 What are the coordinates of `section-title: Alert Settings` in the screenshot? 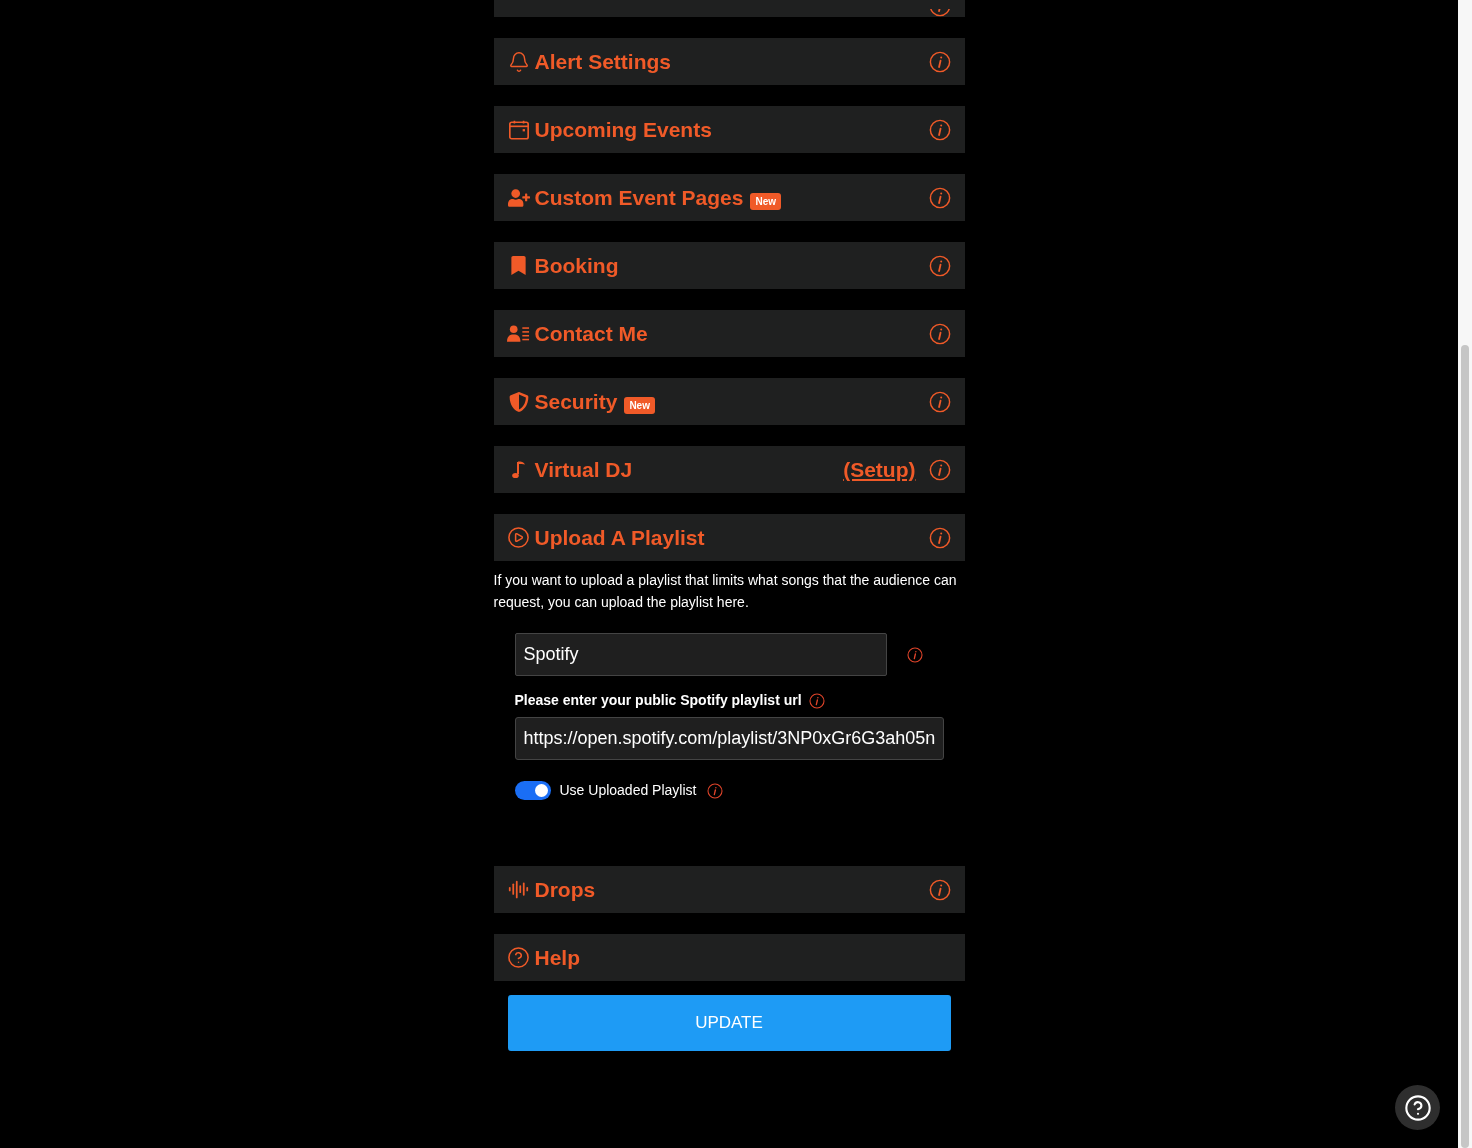 It's located at (603, 61).